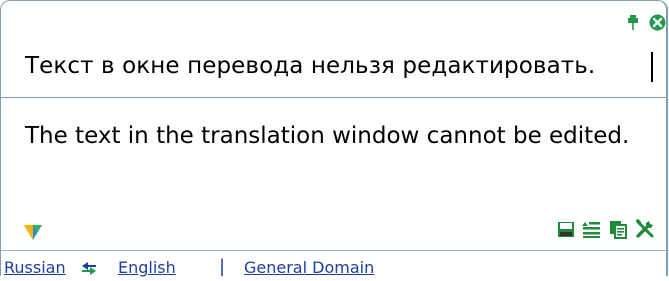 The width and height of the screenshot is (669, 281). I want to click on app-logo-icon, so click(33, 232).